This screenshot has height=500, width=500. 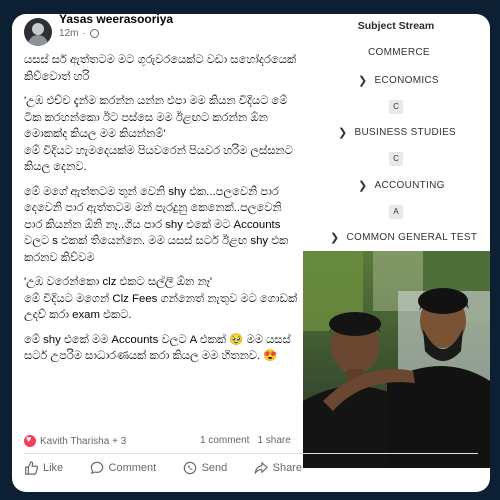 I want to click on comment-button: Comment, so click(x=123, y=468).